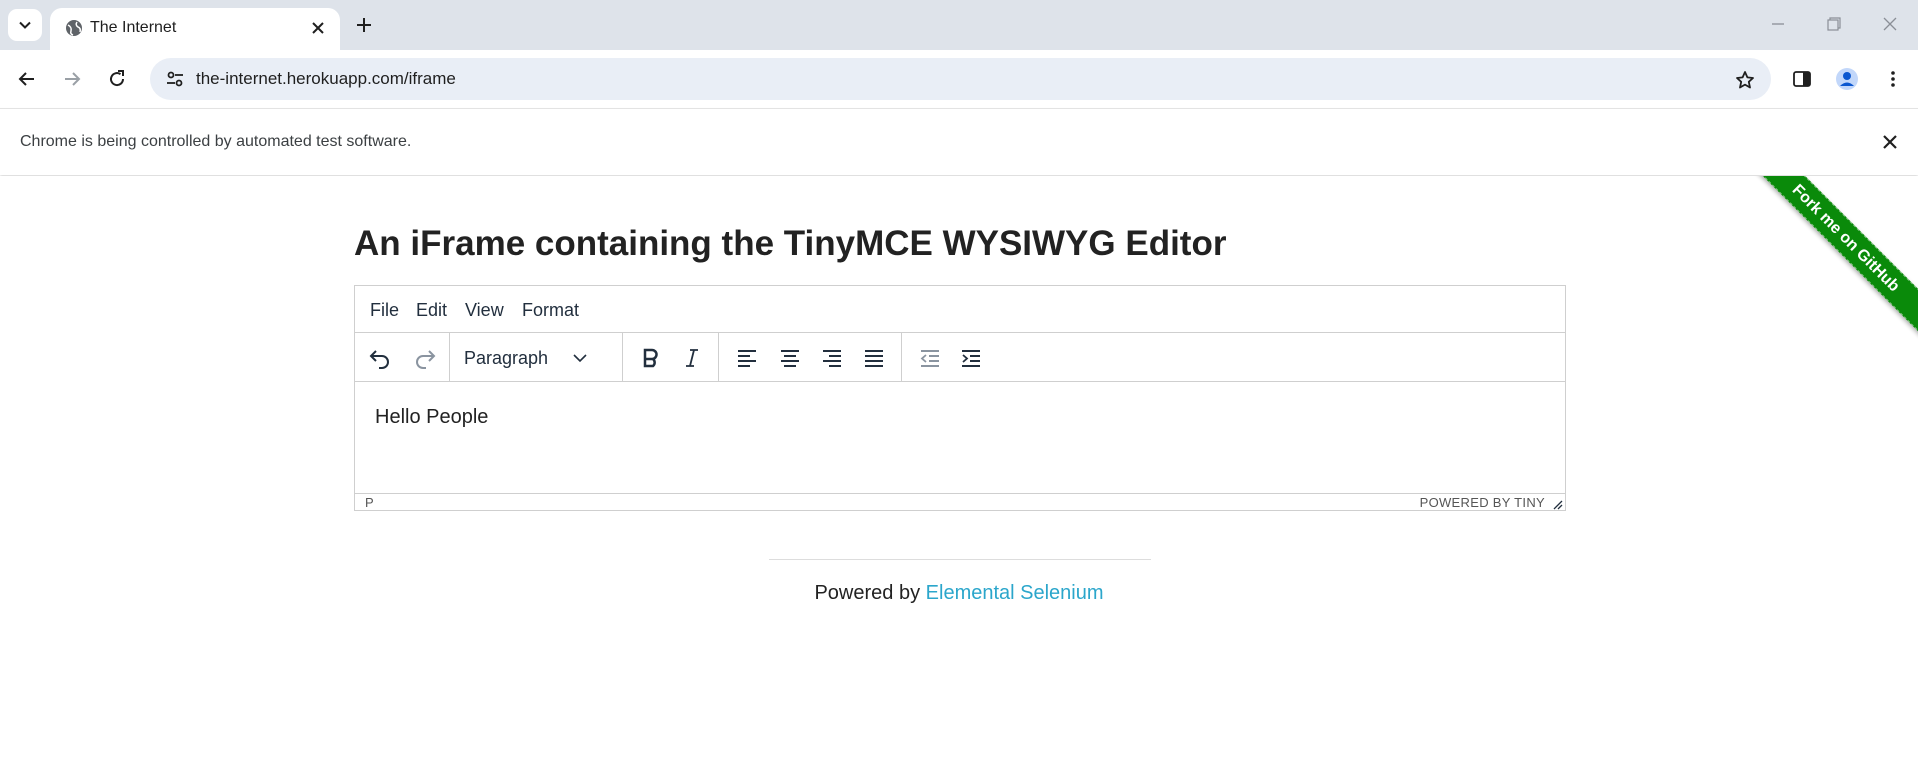 This screenshot has width=1918, height=770. I want to click on menu-file: File, so click(384, 310).